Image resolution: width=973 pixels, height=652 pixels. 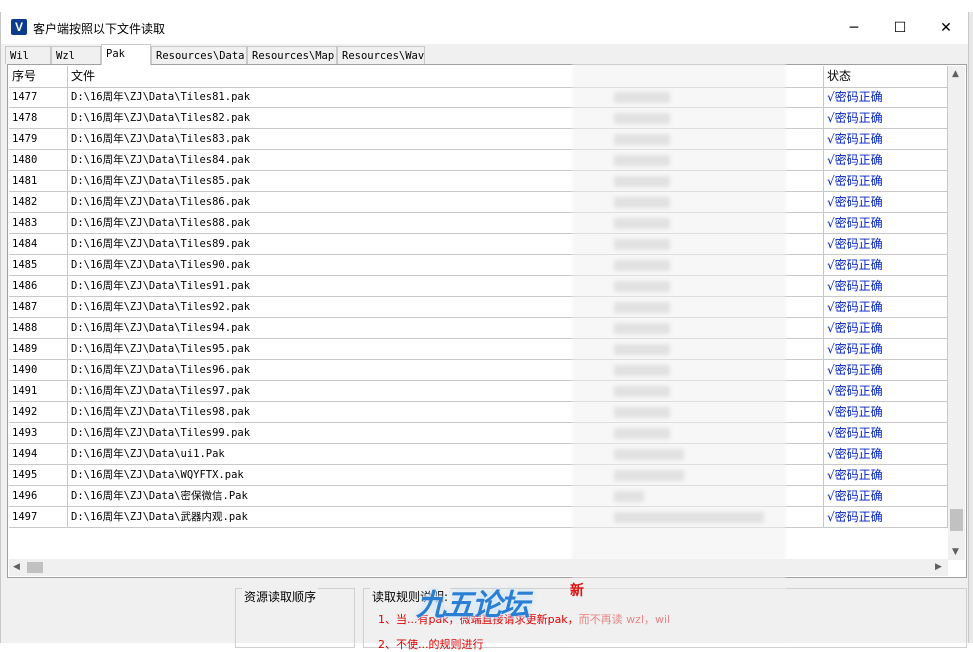 I want to click on tab-resources-data: Resources\Data, so click(x=199, y=55).